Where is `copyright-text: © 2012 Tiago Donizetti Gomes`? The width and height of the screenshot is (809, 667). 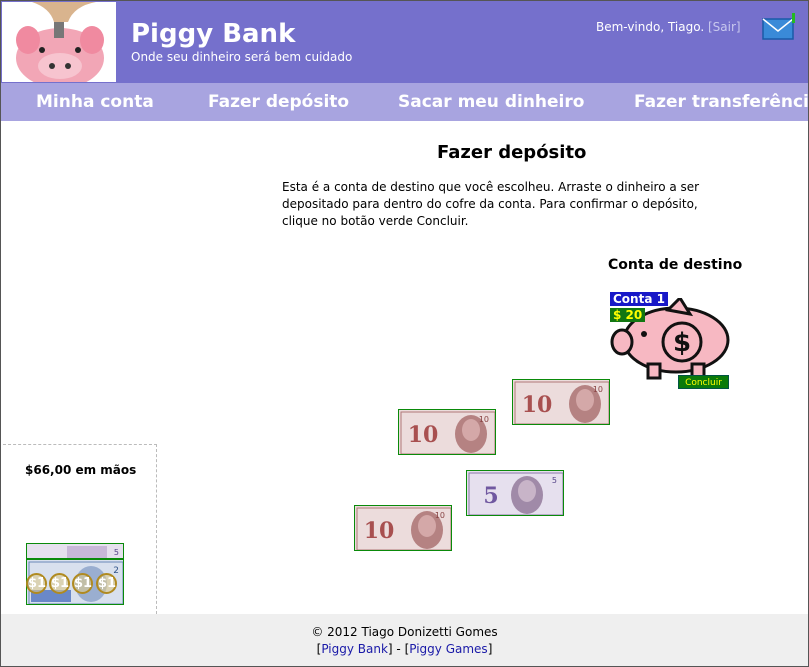 copyright-text: © 2012 Tiago Donizetti Gomes is located at coordinates (404, 632).